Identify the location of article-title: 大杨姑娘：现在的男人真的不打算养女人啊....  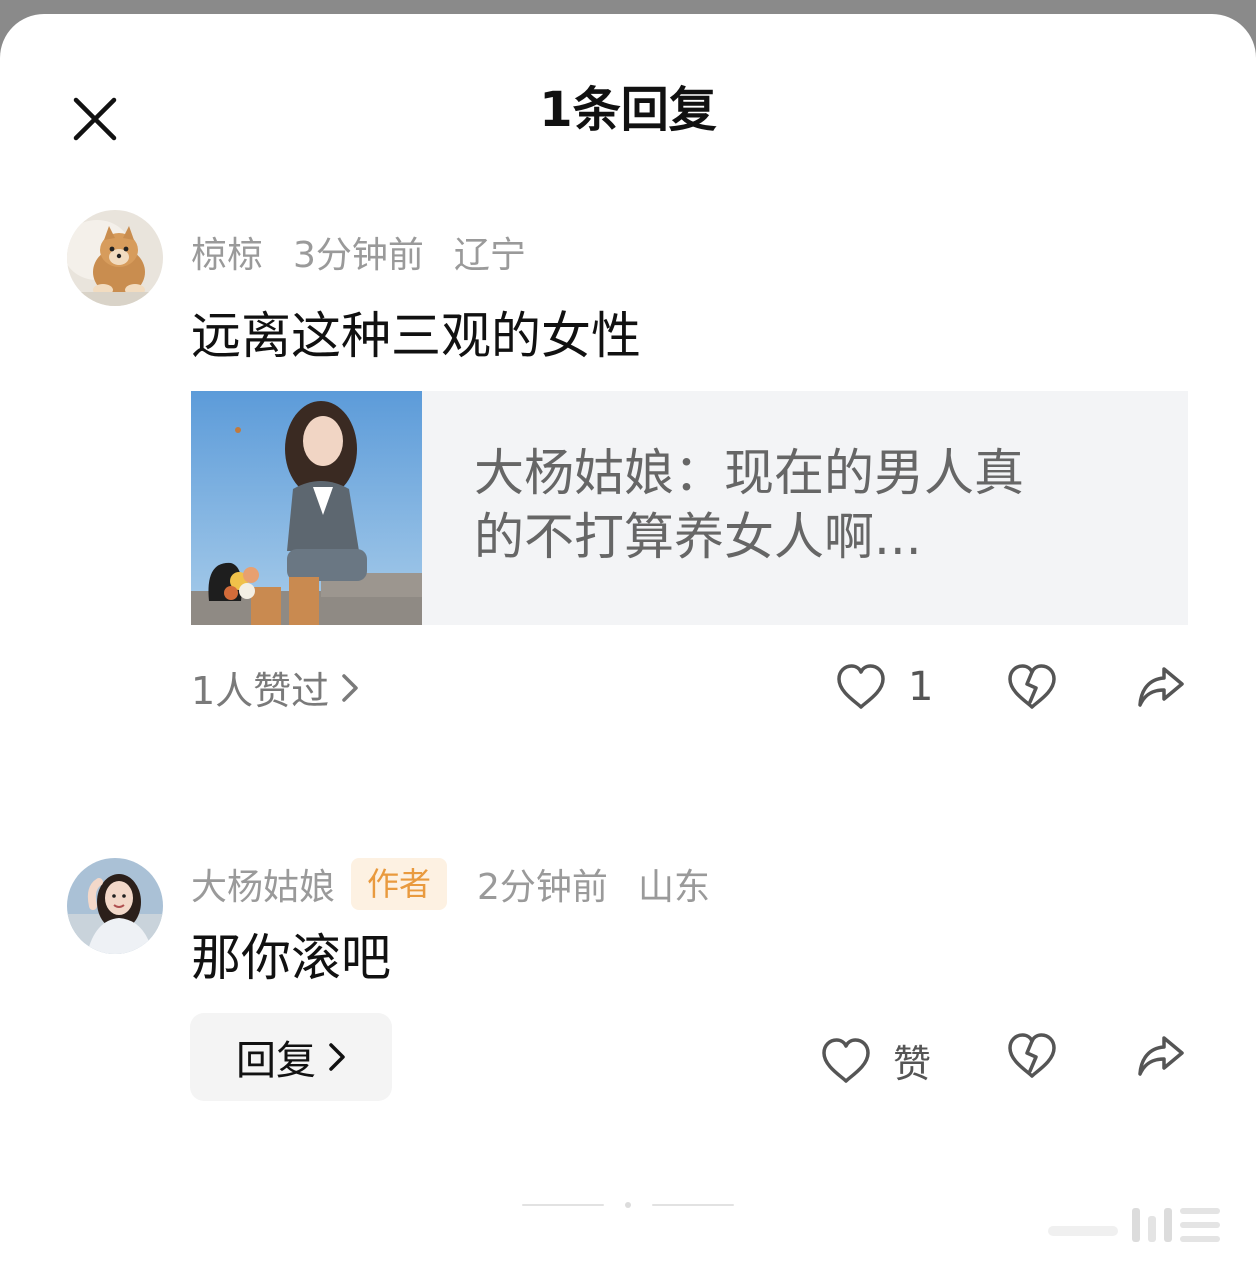
(749, 505).